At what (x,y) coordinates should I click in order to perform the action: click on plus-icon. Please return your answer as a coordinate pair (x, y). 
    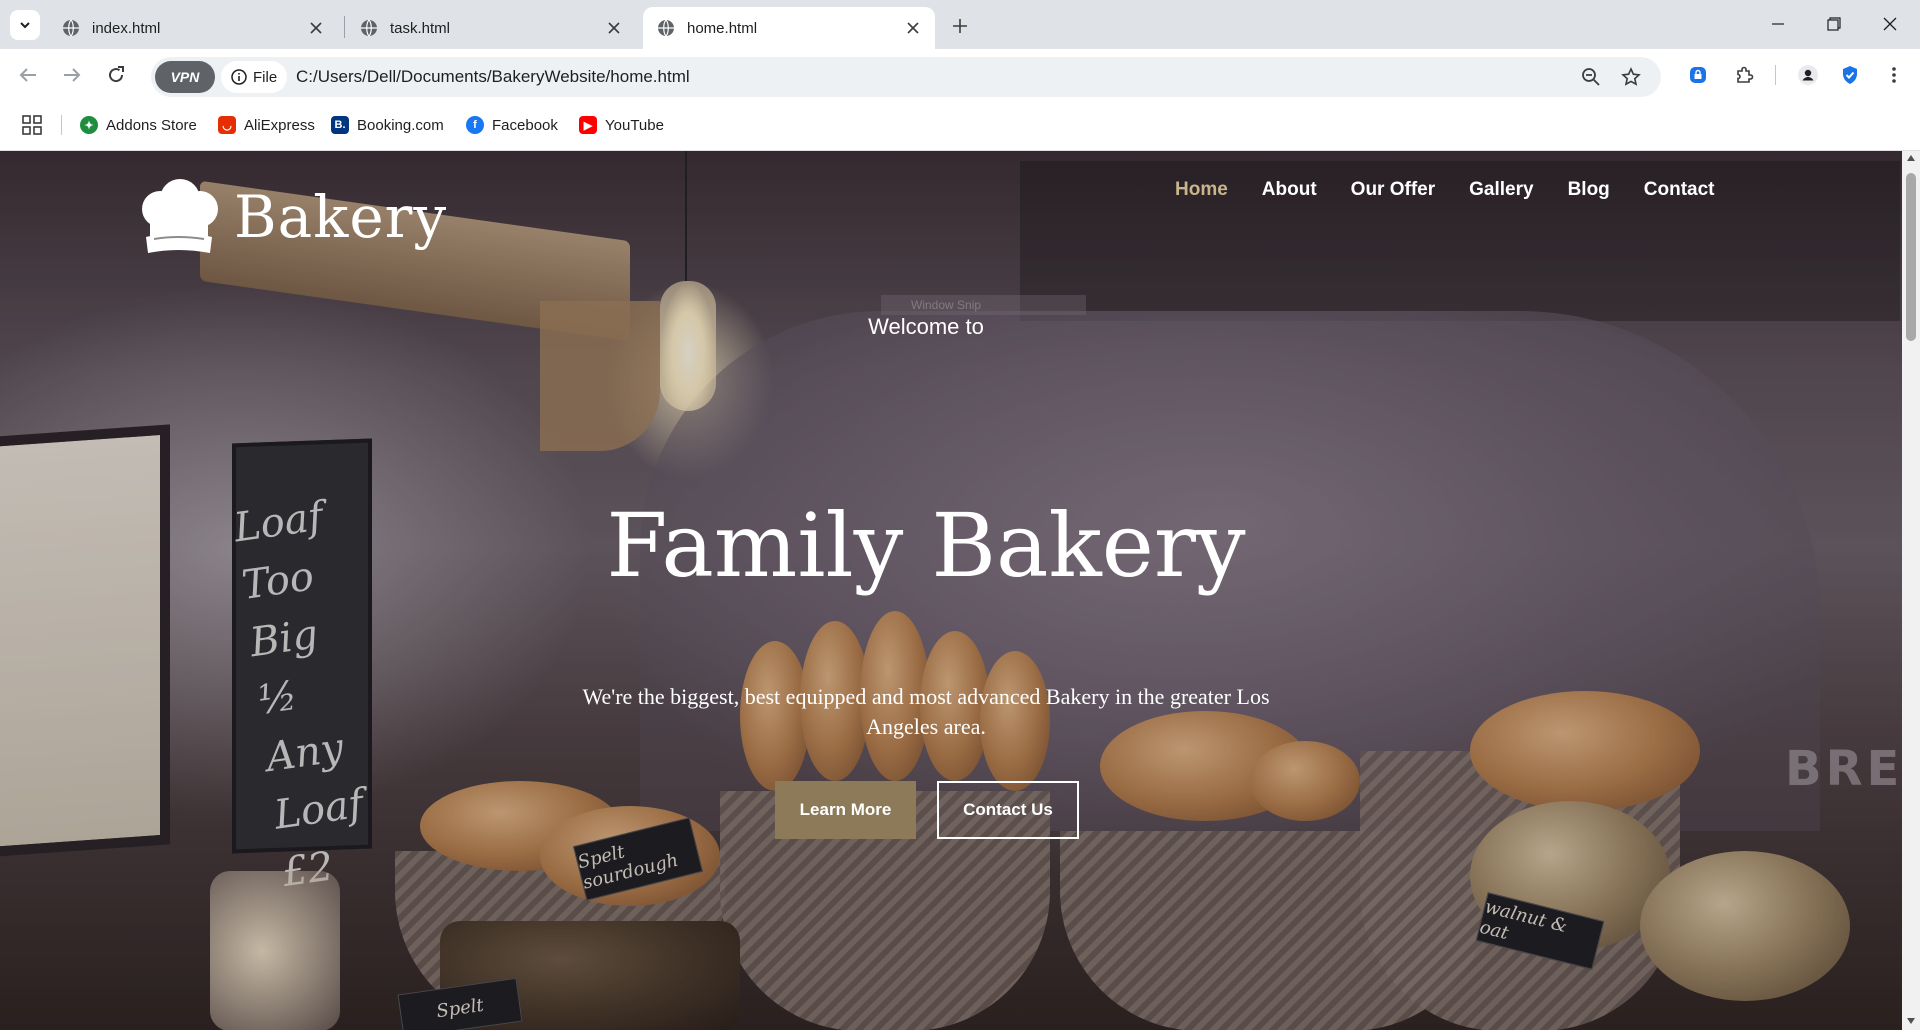
    Looking at the image, I should click on (960, 26).